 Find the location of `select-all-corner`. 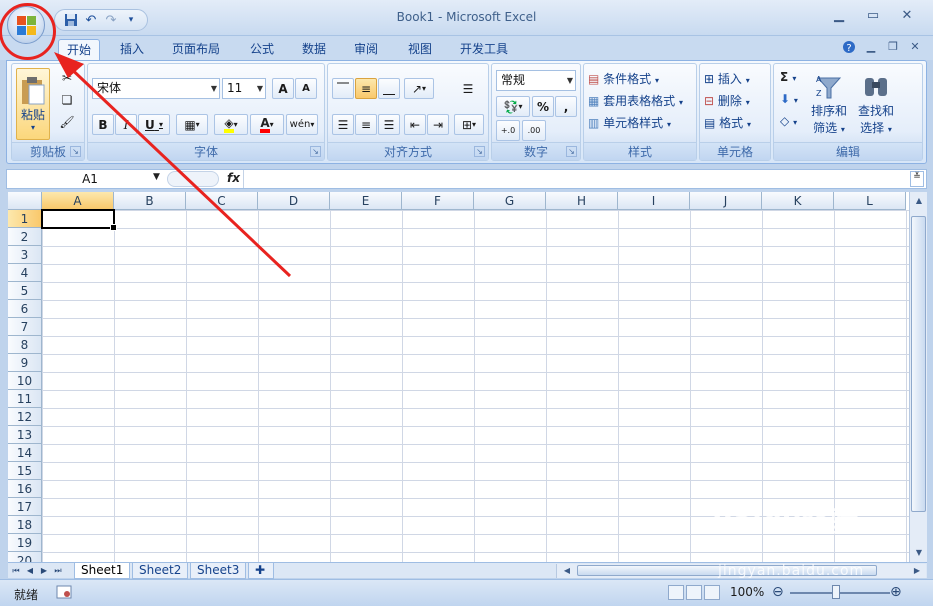

select-all-corner is located at coordinates (25, 201).